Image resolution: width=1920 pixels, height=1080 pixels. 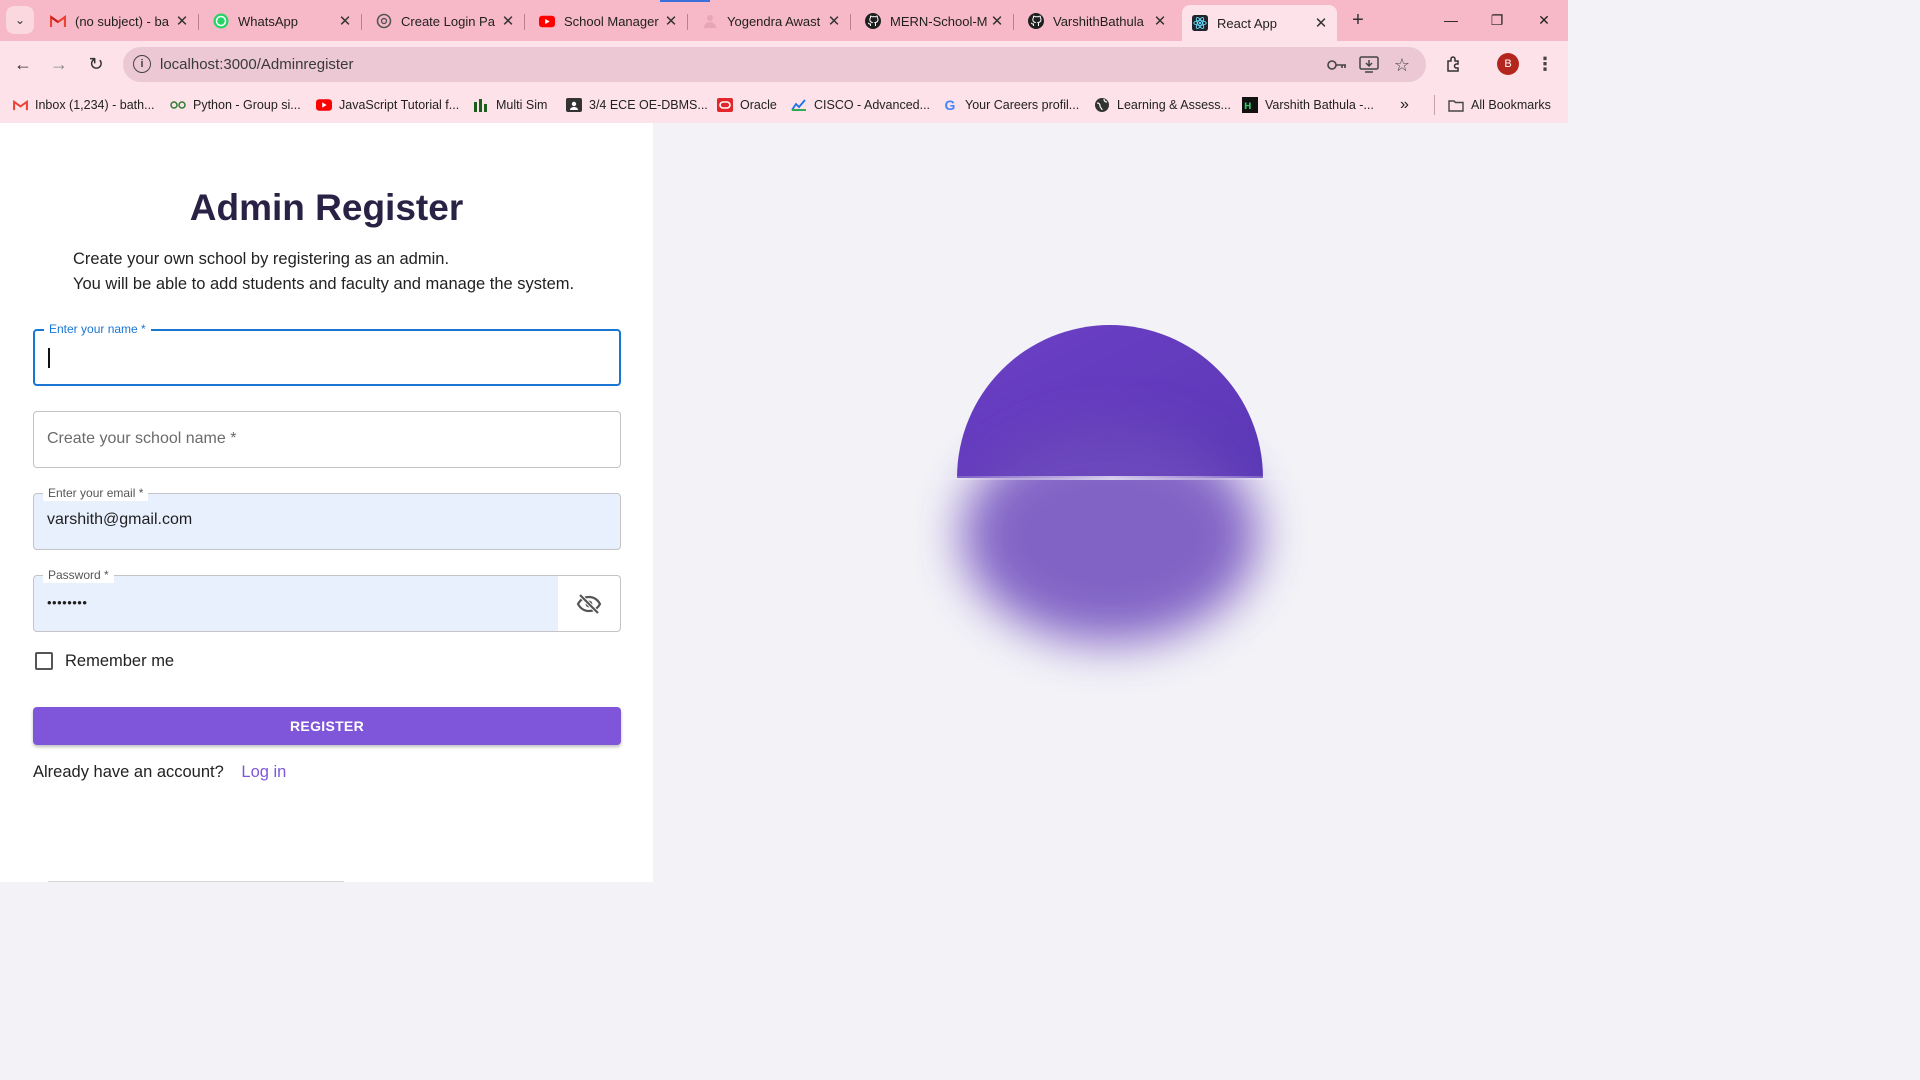 I want to click on login-link: Log in, so click(x=263, y=772).